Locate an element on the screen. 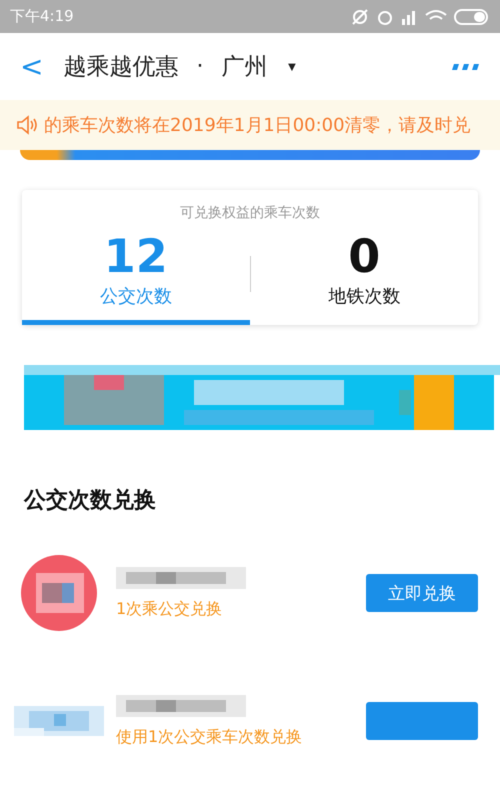  city-dropdown: ▼ is located at coordinates (291, 66).